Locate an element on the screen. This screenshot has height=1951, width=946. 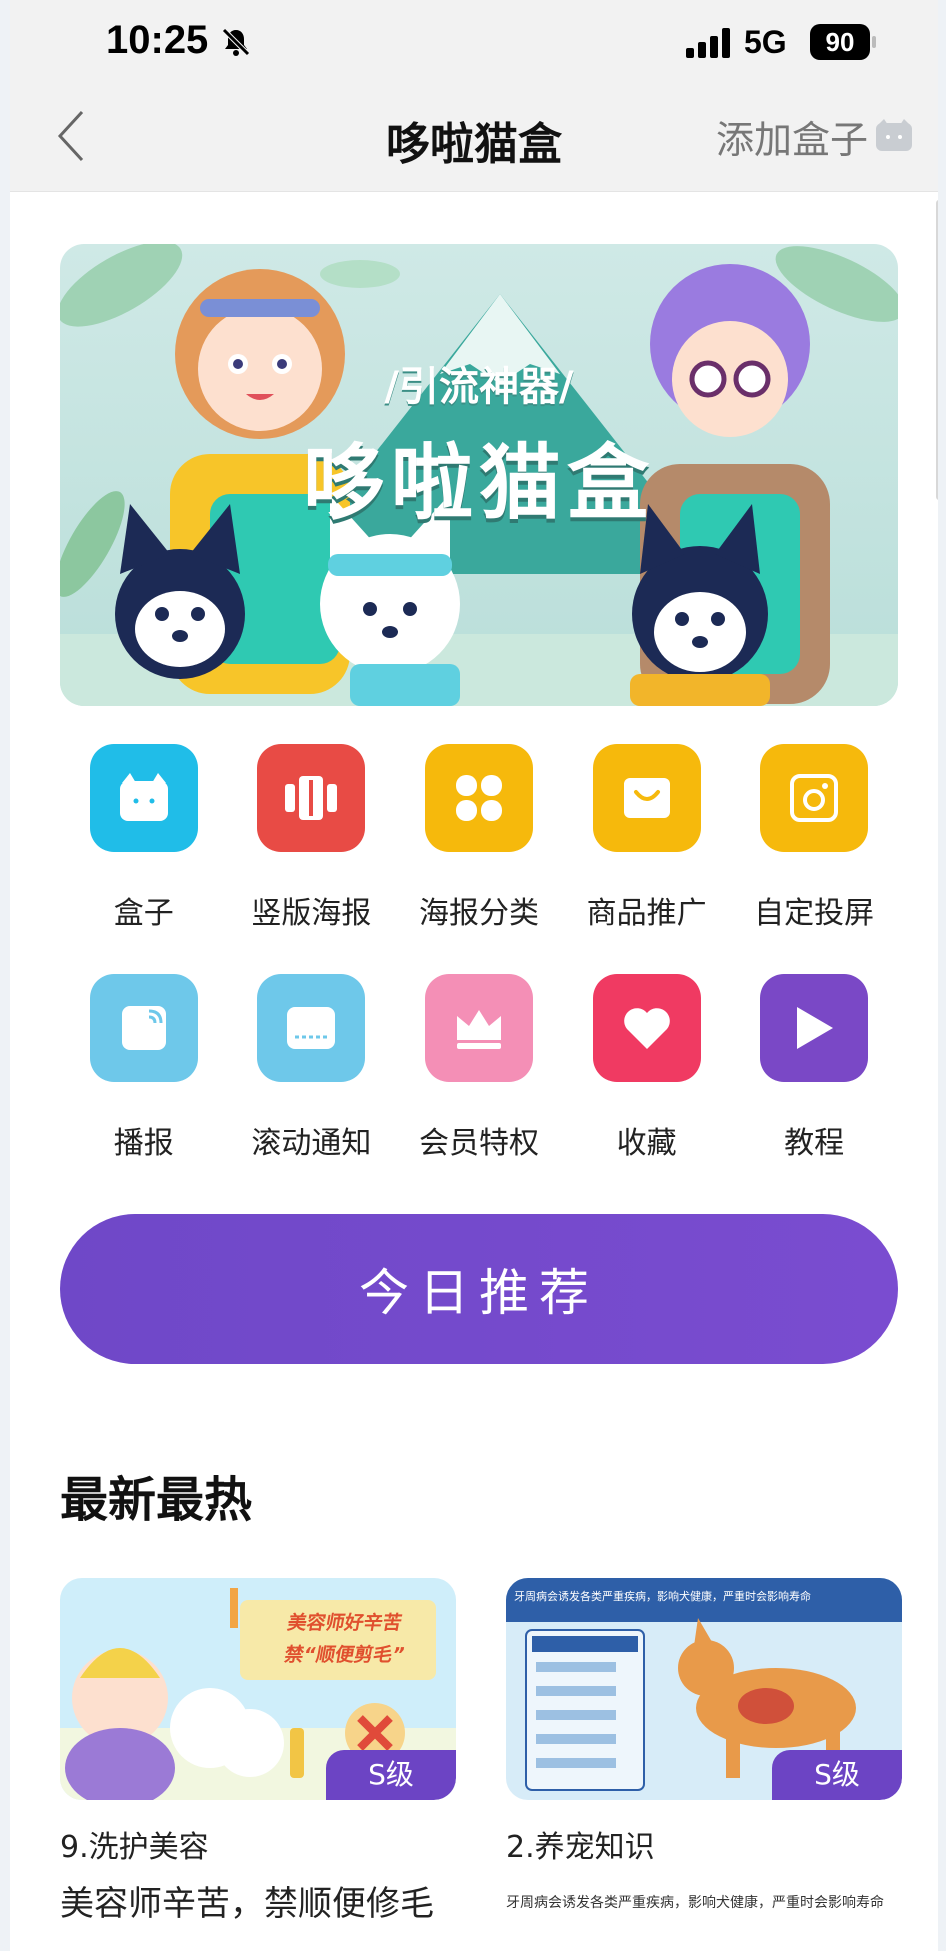
recommend-label: 今日推荐 is located at coordinates (479, 1293).